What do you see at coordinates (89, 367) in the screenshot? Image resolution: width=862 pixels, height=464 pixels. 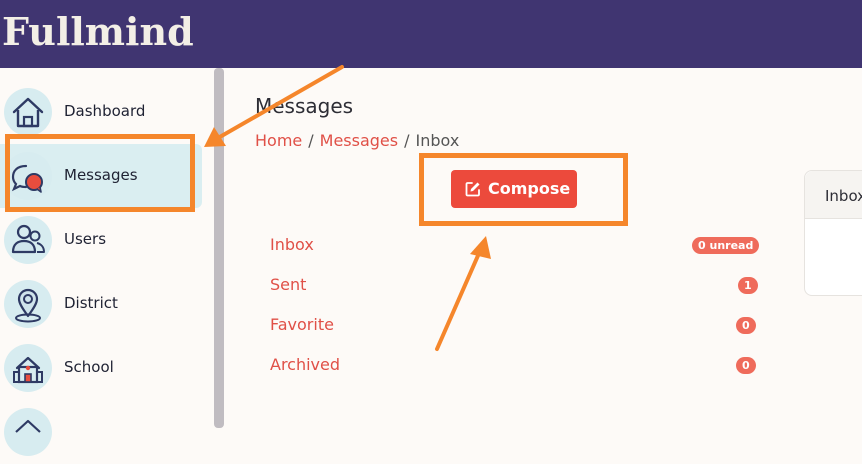 I see `sidebar-item-label: School` at bounding box center [89, 367].